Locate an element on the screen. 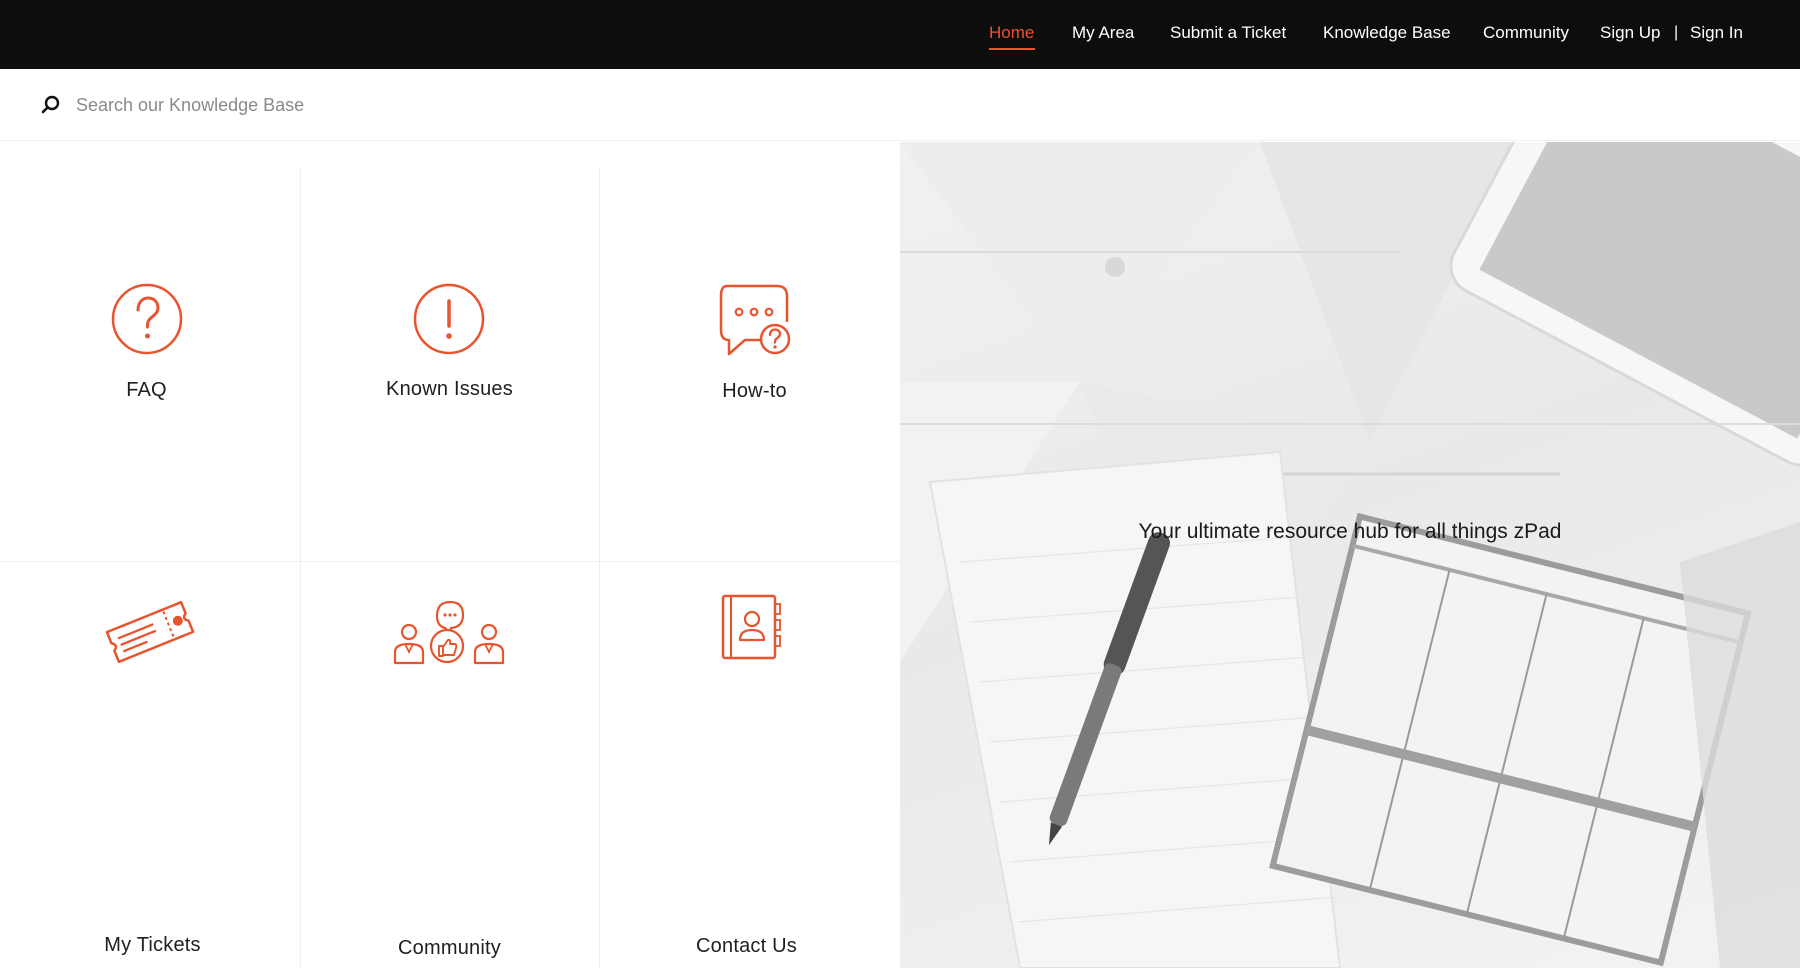  nav-active-underline is located at coordinates (1012, 49).